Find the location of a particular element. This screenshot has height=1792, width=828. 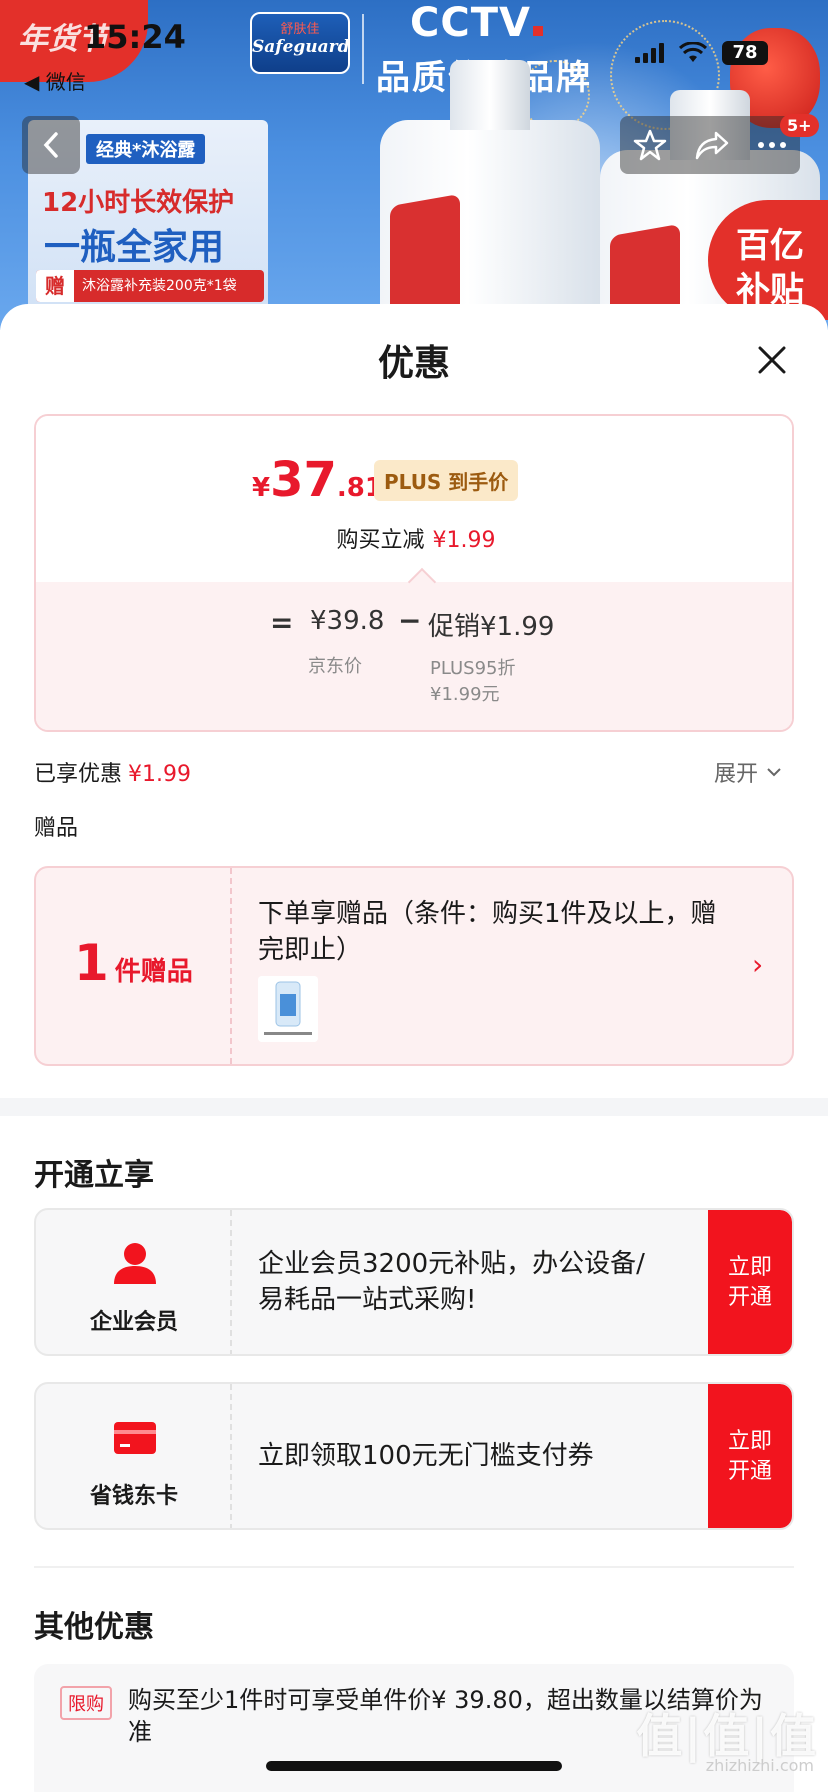

equals-sign: = is located at coordinates (282, 622).